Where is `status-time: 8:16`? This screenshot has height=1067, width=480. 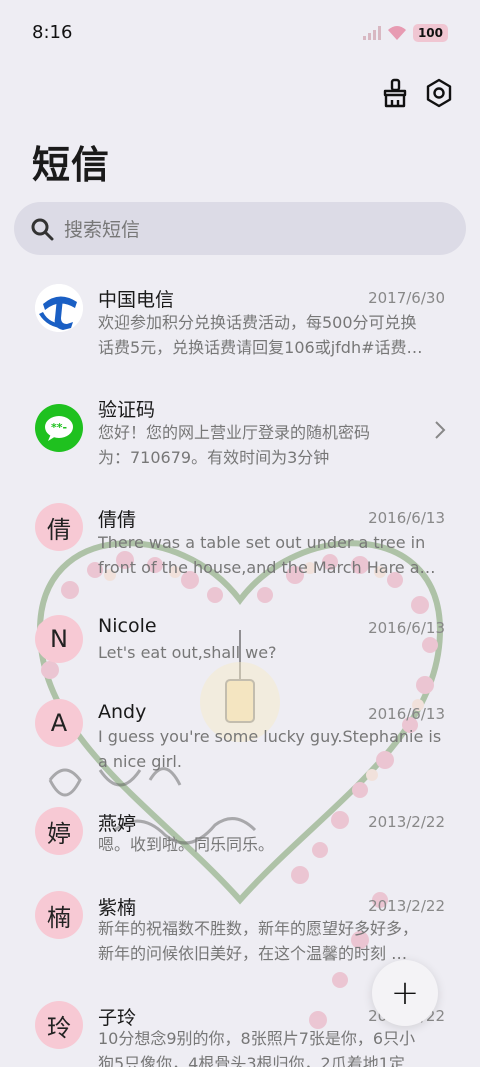 status-time: 8:16 is located at coordinates (52, 32).